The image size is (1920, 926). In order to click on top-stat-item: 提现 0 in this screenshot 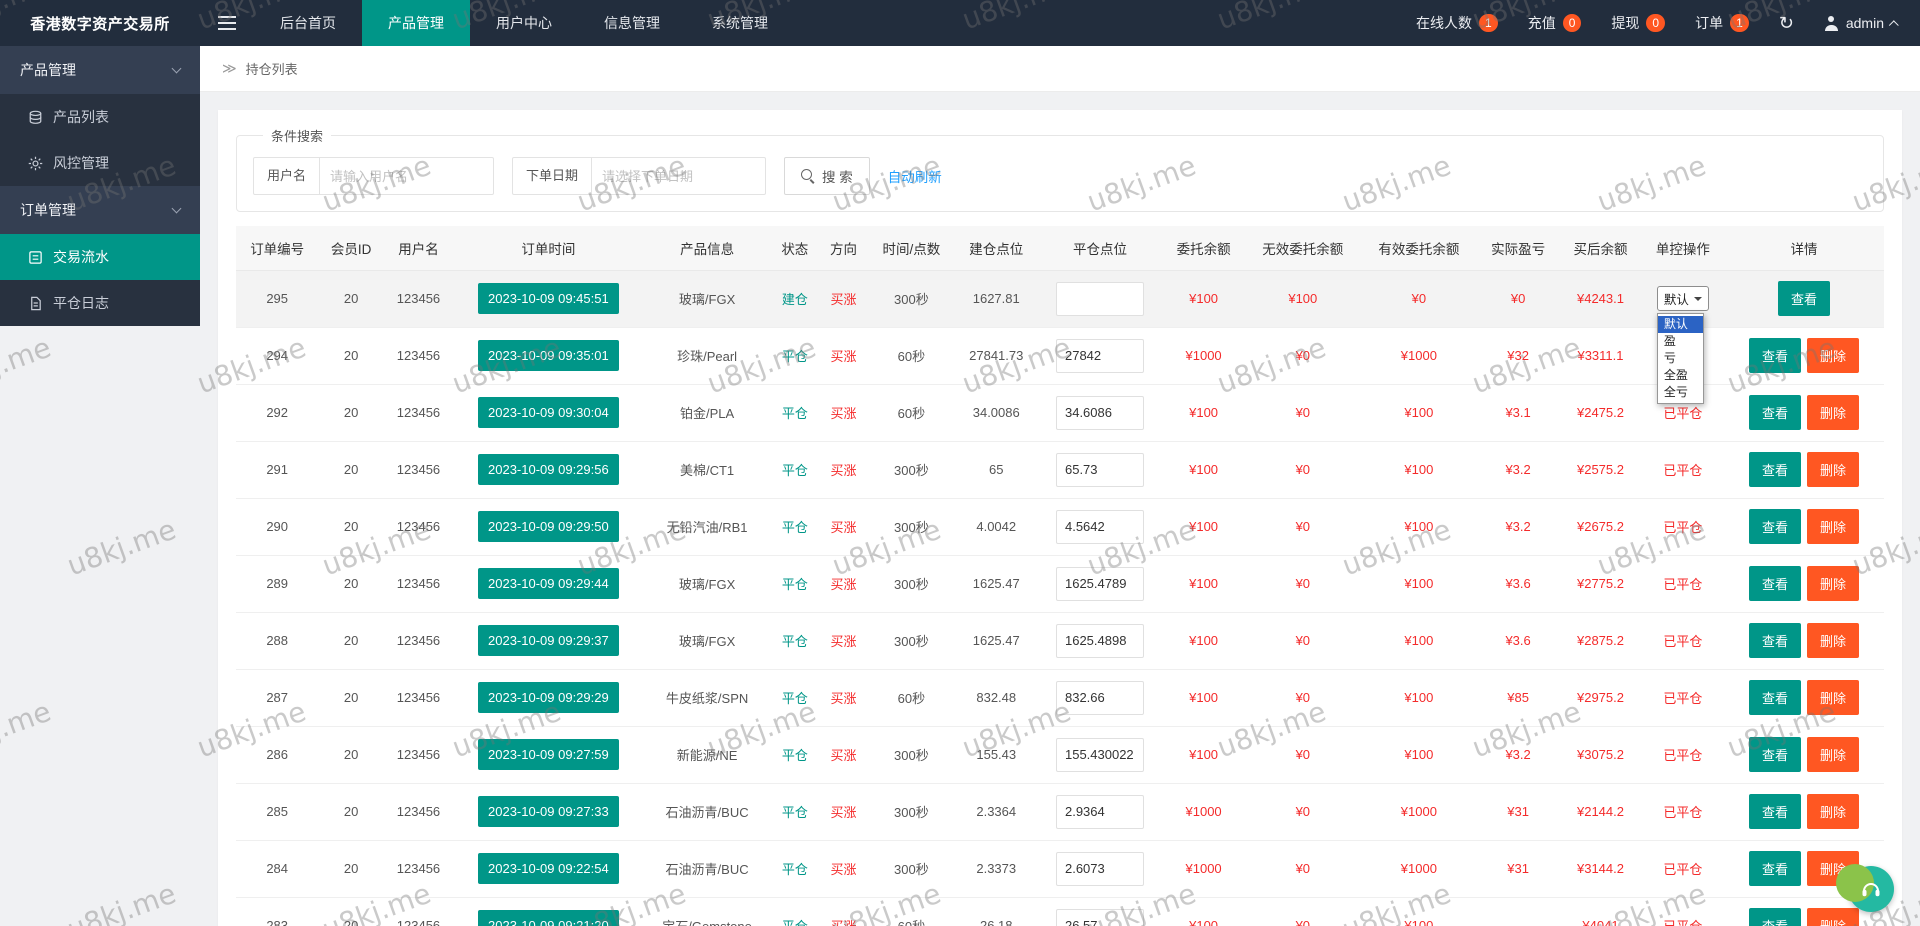, I will do `click(1638, 23)`.